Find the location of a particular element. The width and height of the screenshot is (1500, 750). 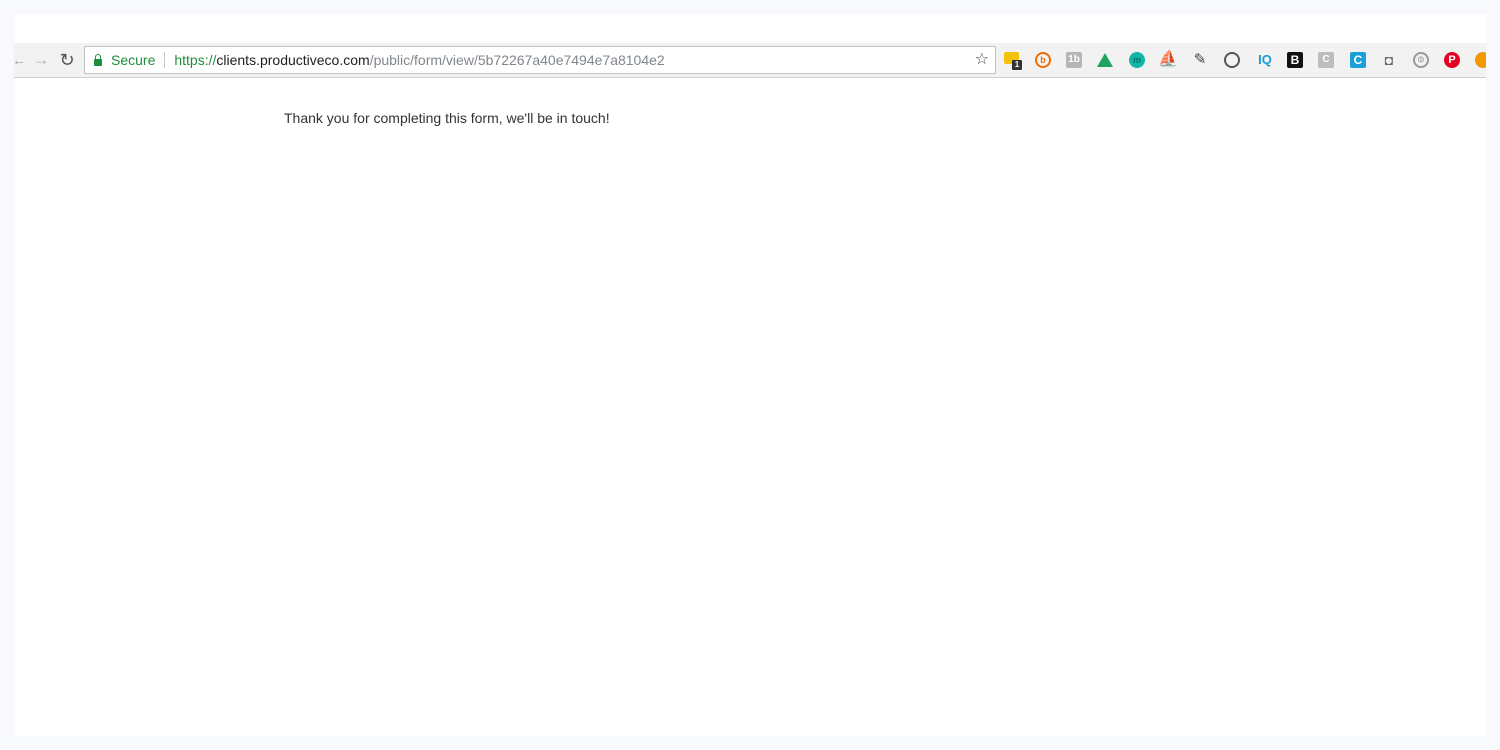

back-arrow-icon: ← is located at coordinates (19, 60).